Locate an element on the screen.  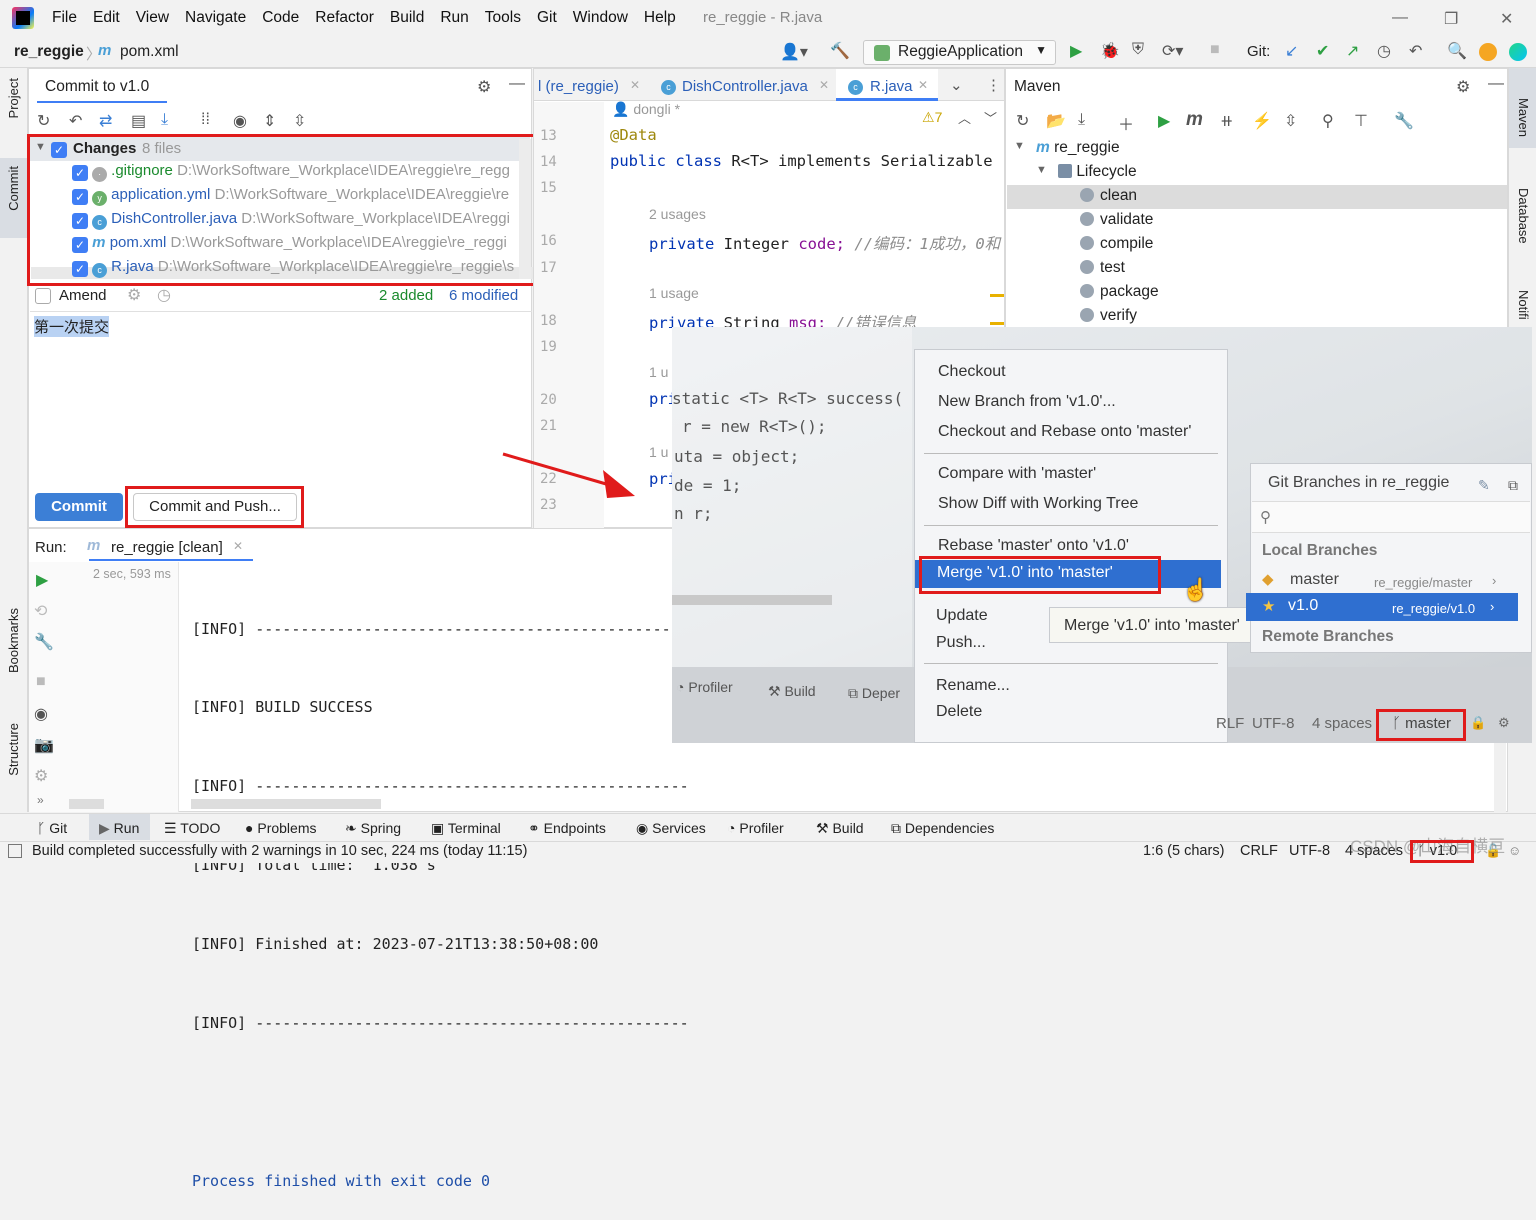
commit-button: Commit is located at coordinates (79, 507).